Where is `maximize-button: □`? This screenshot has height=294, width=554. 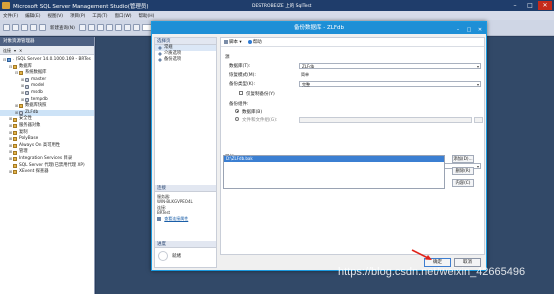
maximize-button: □ is located at coordinates (530, 5).